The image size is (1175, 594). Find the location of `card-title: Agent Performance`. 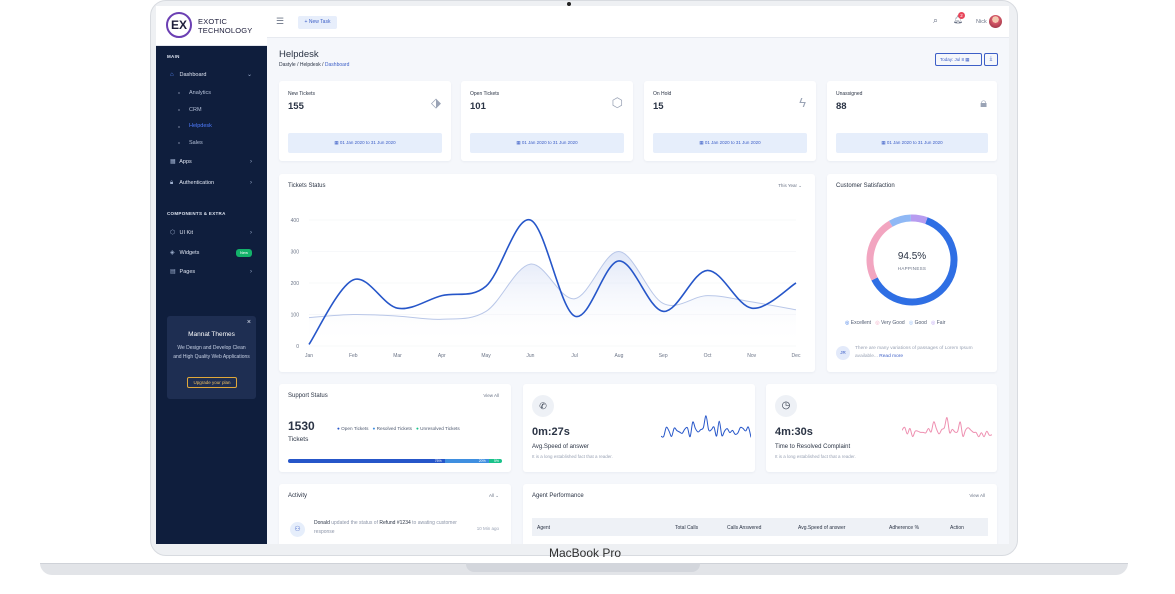

card-title: Agent Performance is located at coordinates (558, 496).